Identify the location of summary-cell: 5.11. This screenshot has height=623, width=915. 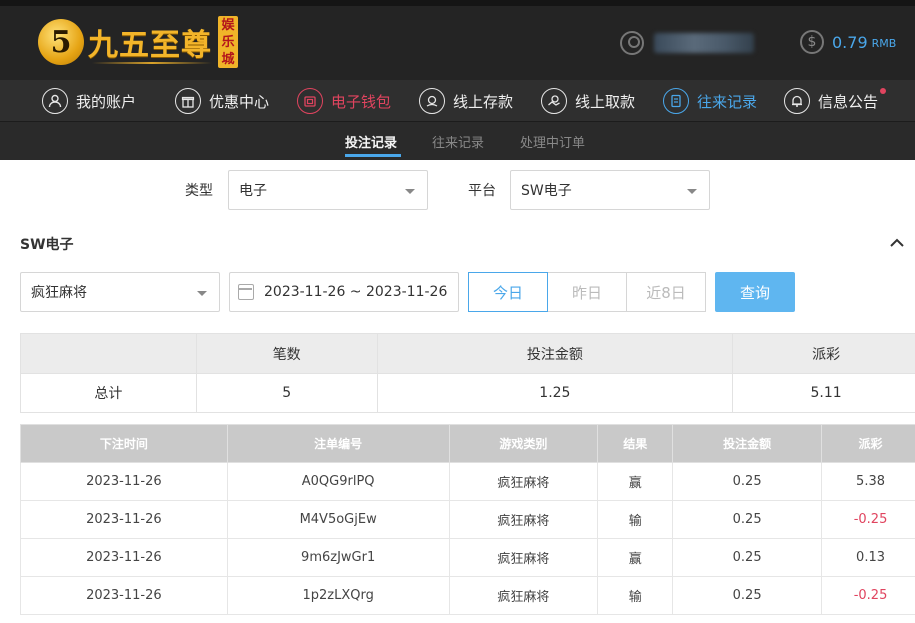
(823, 393).